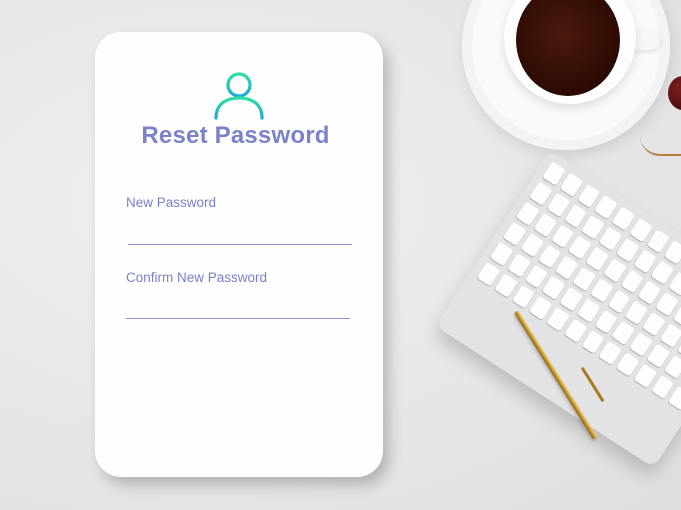  What do you see at coordinates (235, 135) in the screenshot?
I see `page-title: Reset Password` at bounding box center [235, 135].